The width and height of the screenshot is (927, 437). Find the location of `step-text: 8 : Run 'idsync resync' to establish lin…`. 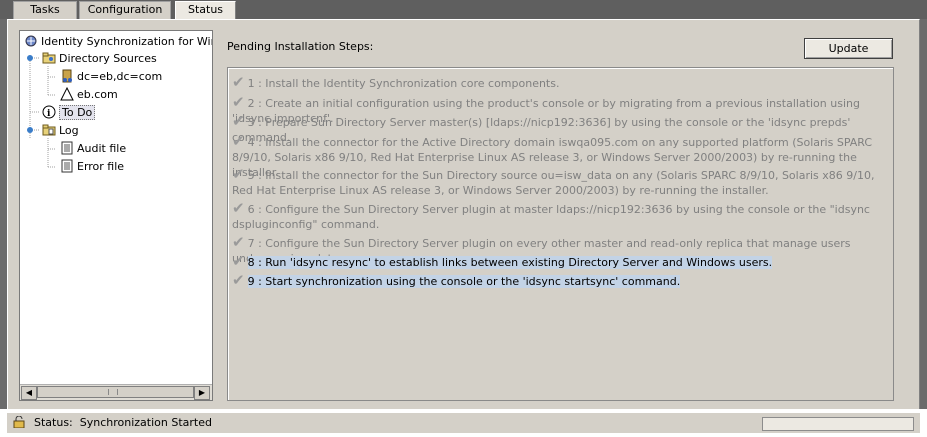

step-text: 8 : Run 'idsync resync' to establish lin… is located at coordinates (510, 262).